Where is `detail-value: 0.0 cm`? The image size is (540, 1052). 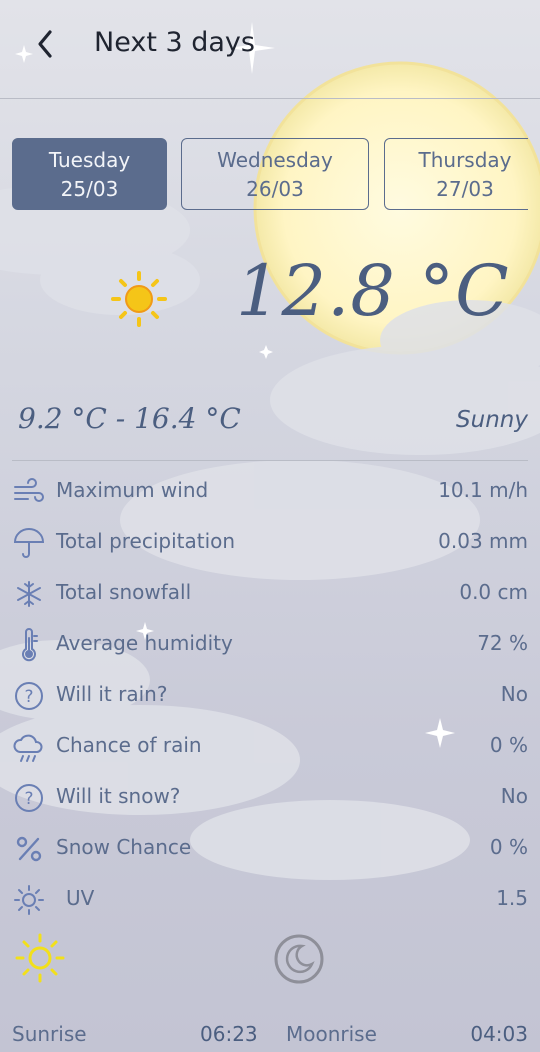 detail-value: 0.0 cm is located at coordinates (493, 592).